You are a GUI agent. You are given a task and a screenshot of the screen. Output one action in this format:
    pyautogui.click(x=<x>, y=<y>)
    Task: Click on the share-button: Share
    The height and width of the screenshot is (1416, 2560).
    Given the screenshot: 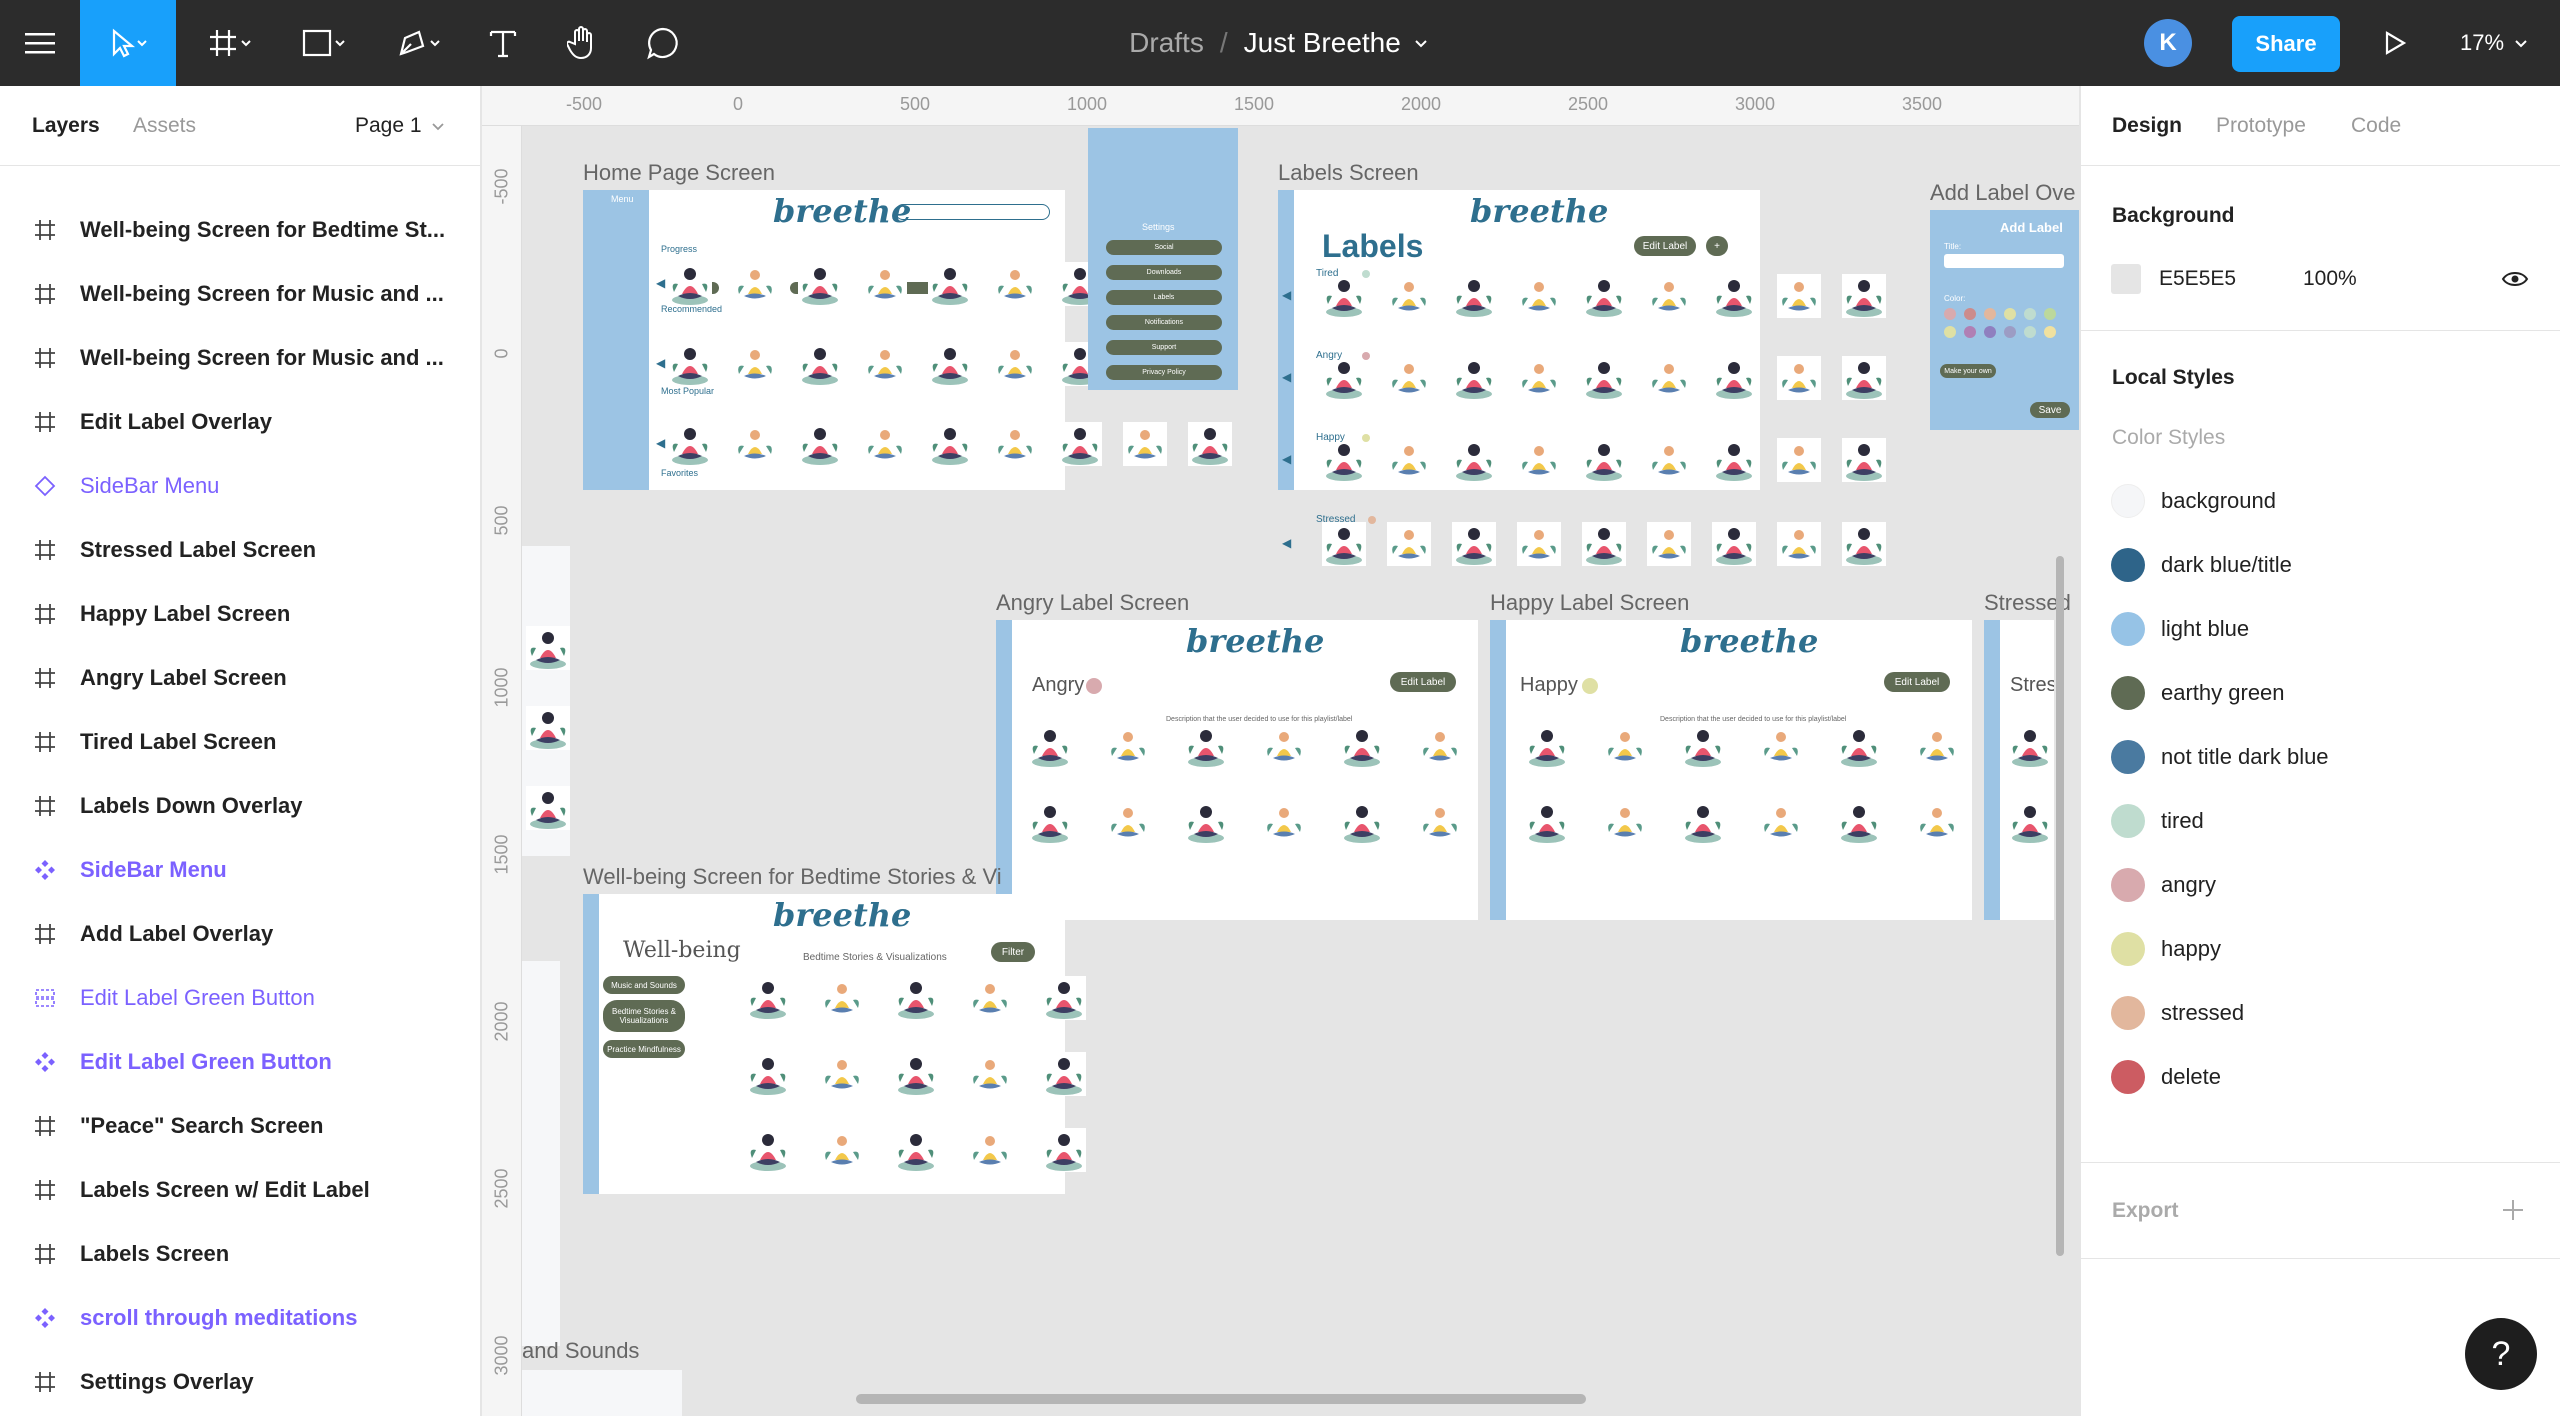 What is the action you would take?
    pyautogui.click(x=2286, y=44)
    